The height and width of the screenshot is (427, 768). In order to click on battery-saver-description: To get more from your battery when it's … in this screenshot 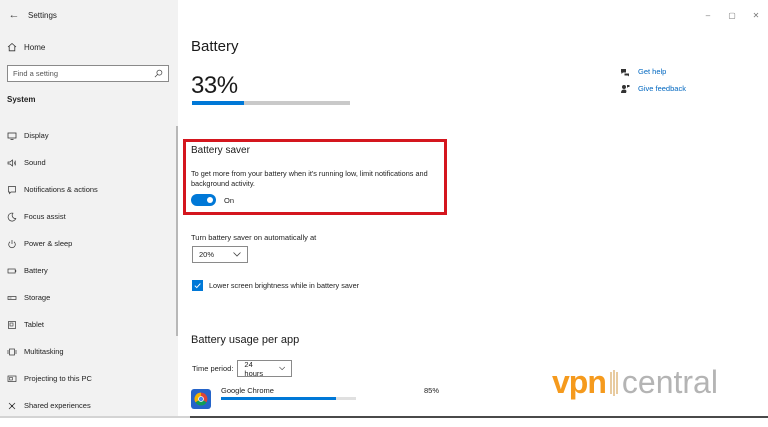, I will do `click(309, 178)`.